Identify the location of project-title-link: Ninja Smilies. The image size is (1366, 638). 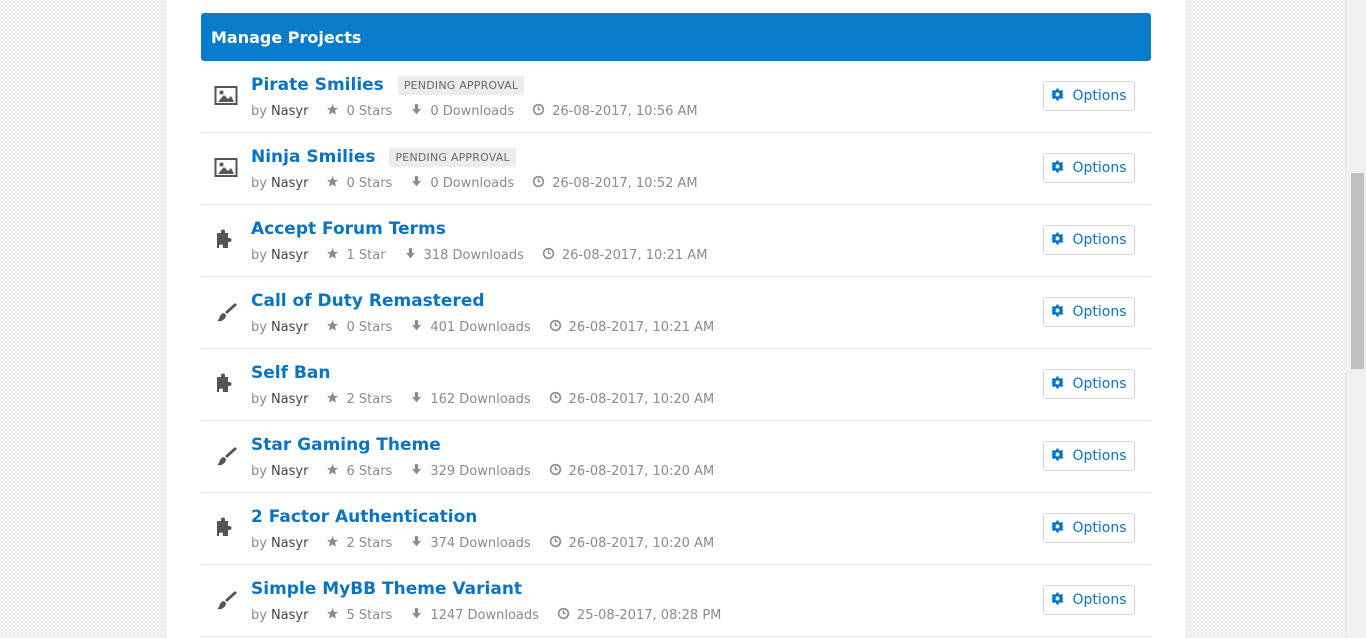
(313, 157).